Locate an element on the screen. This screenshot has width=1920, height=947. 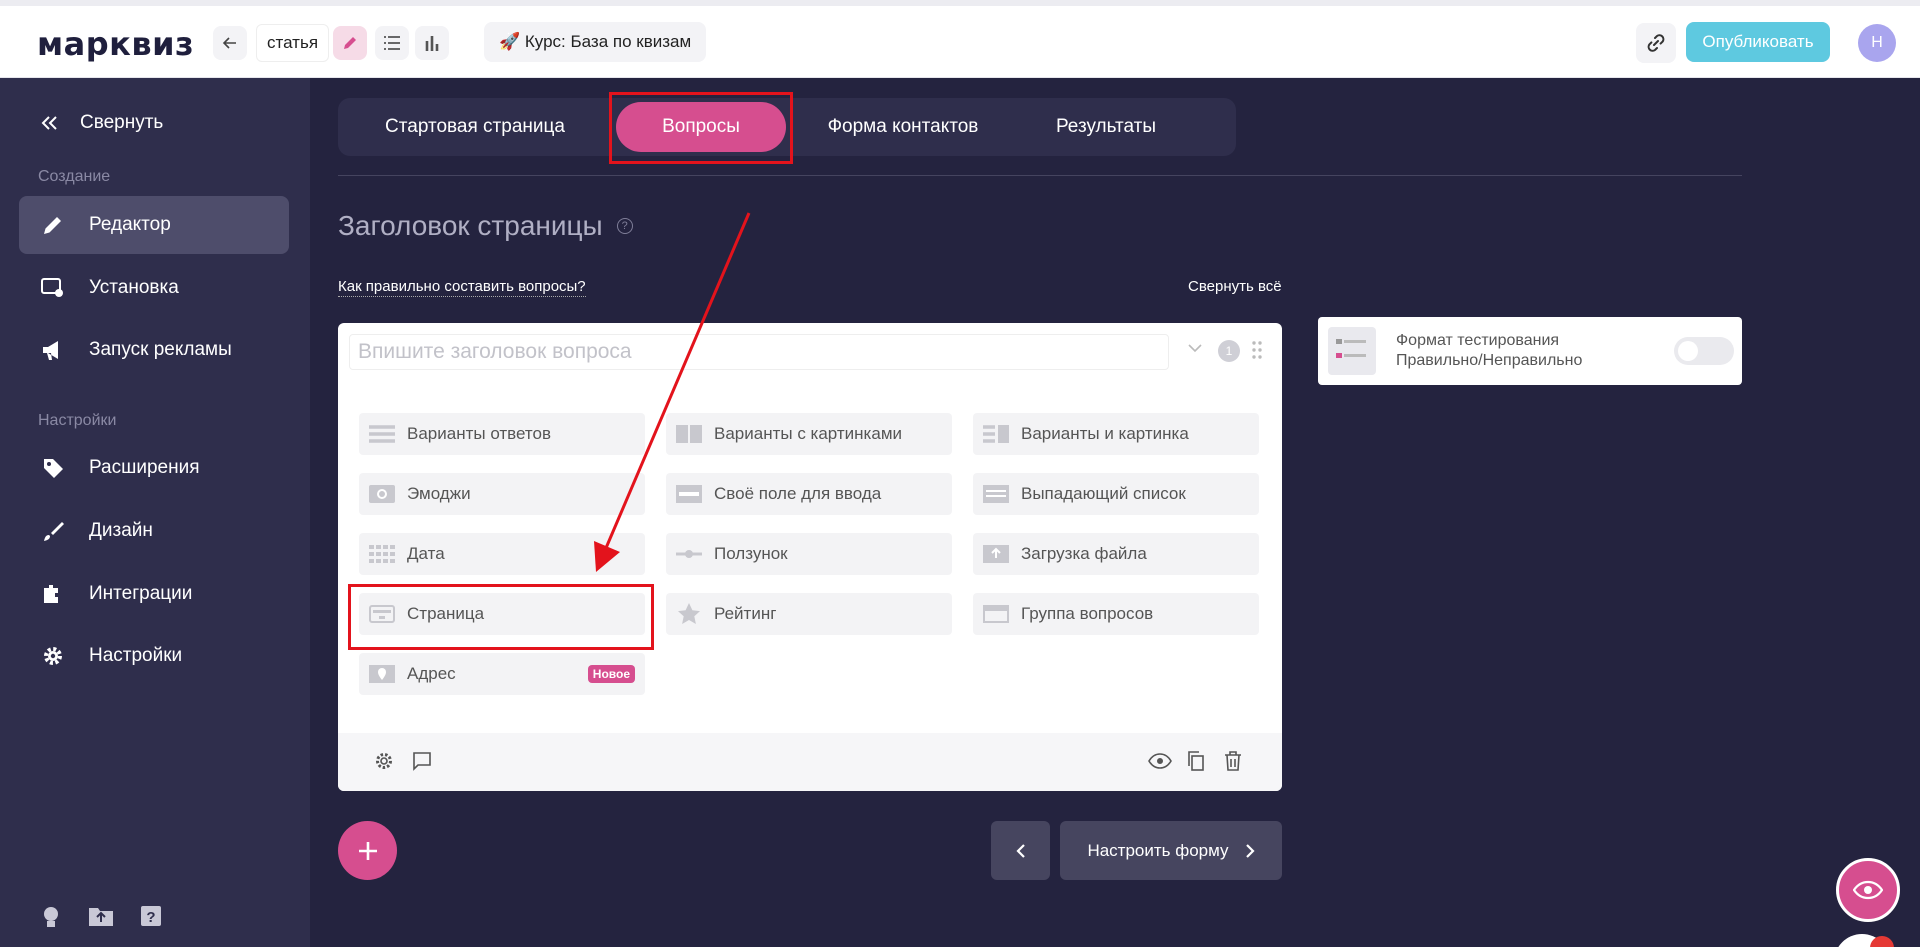
tab-questions: Вопросы is located at coordinates (701, 127).